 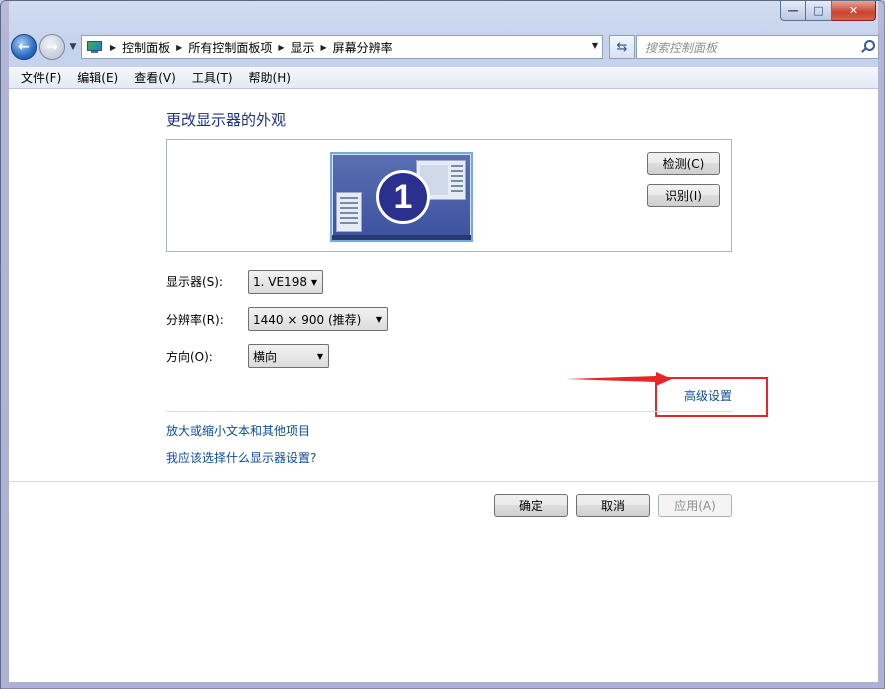 I want to click on apply-button: 应用(A), so click(x=695, y=505).